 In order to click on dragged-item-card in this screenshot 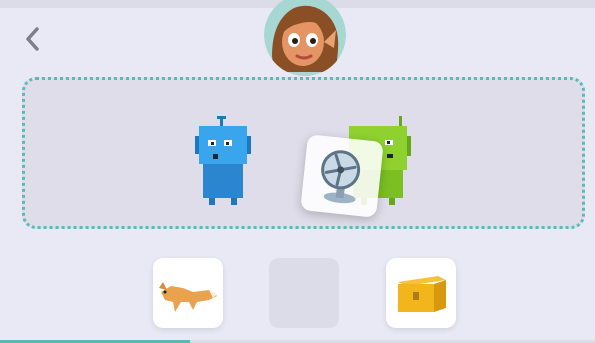, I will do `click(342, 176)`.